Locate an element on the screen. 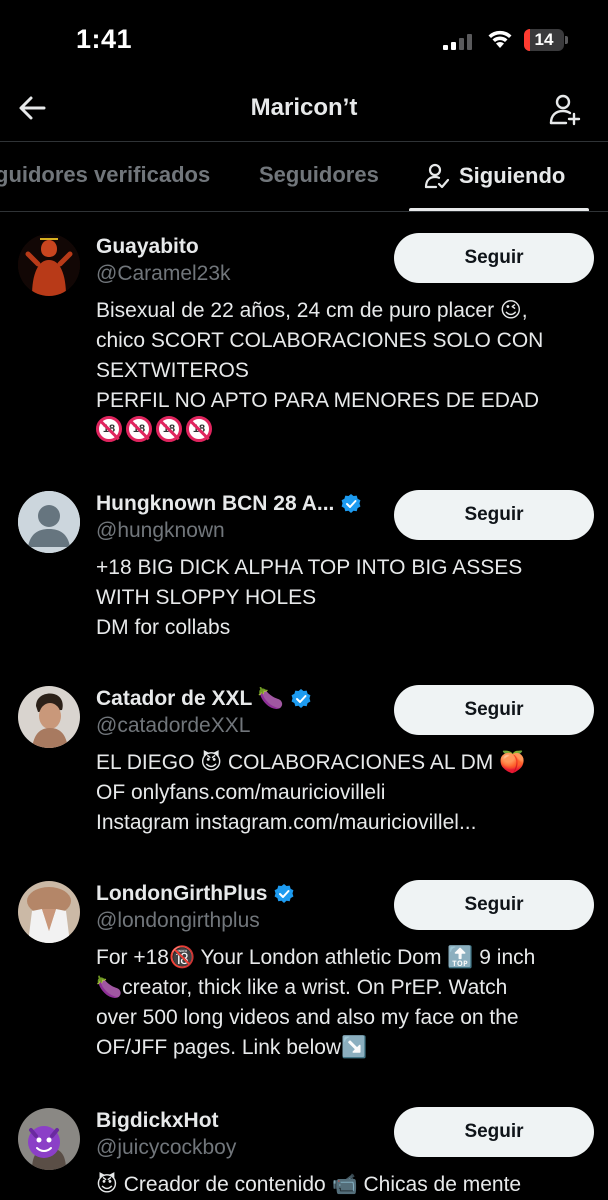 The height and width of the screenshot is (1200, 608). default-avatar-icon is located at coordinates (49, 522).